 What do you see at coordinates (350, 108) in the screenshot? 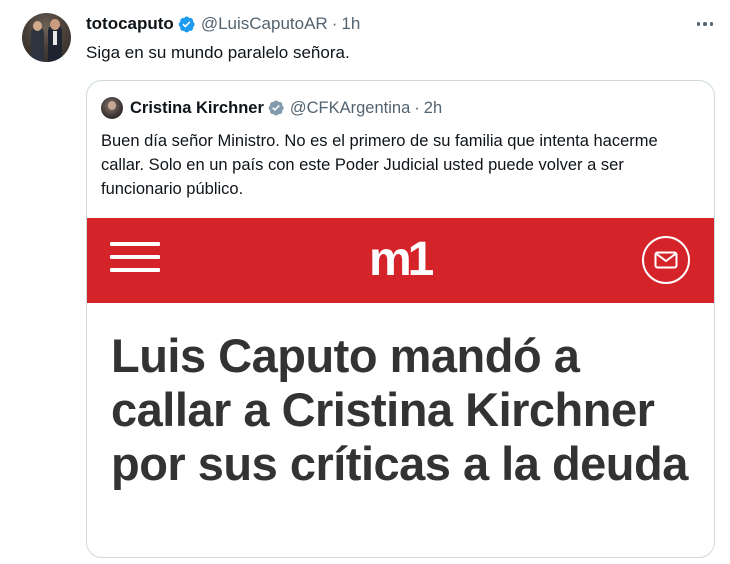
I see `quoted-author-handle: @CFKArgentina` at bounding box center [350, 108].